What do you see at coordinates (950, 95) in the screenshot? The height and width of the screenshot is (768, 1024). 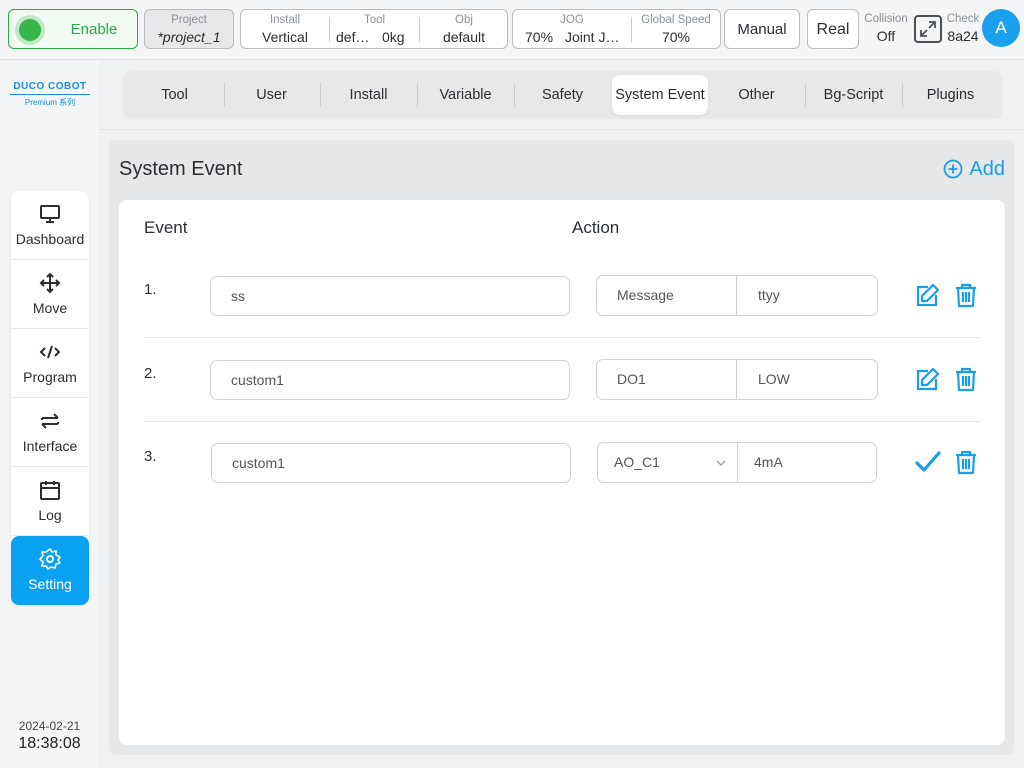 I see `tab-plugins: Plugins` at bounding box center [950, 95].